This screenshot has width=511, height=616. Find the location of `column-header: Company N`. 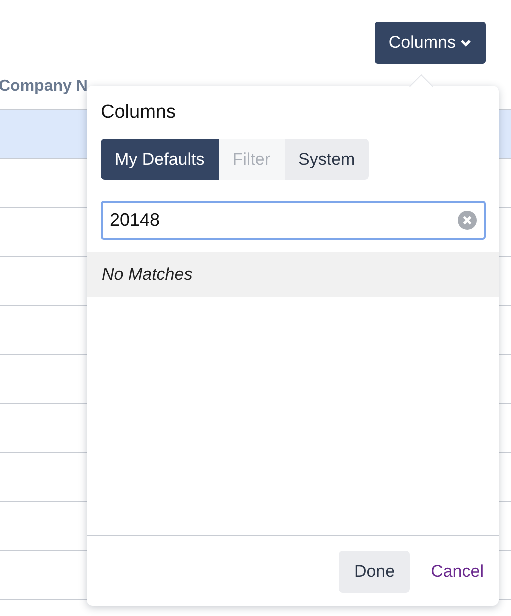

column-header: Company N is located at coordinates (44, 87).